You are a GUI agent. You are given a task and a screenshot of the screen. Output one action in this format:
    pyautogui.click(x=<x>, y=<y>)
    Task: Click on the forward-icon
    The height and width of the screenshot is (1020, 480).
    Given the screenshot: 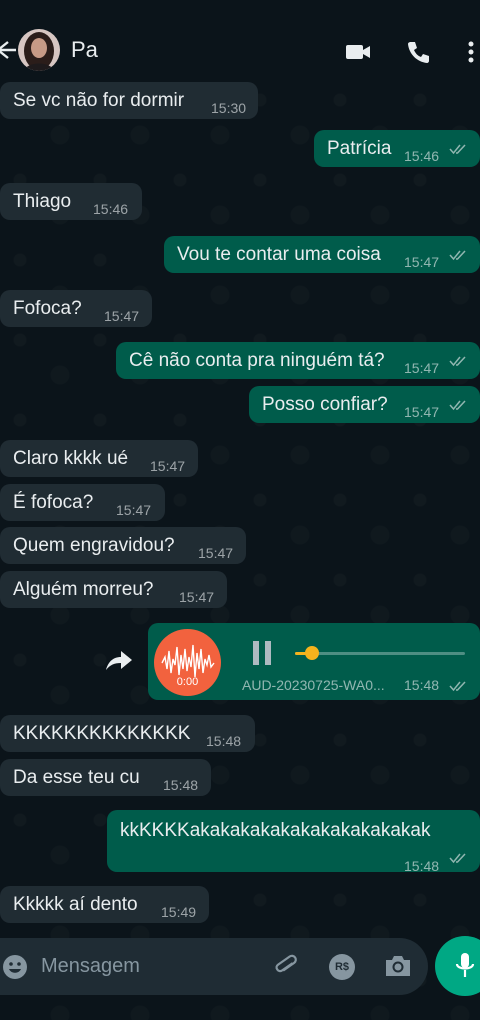 What is the action you would take?
    pyautogui.click(x=119, y=660)
    